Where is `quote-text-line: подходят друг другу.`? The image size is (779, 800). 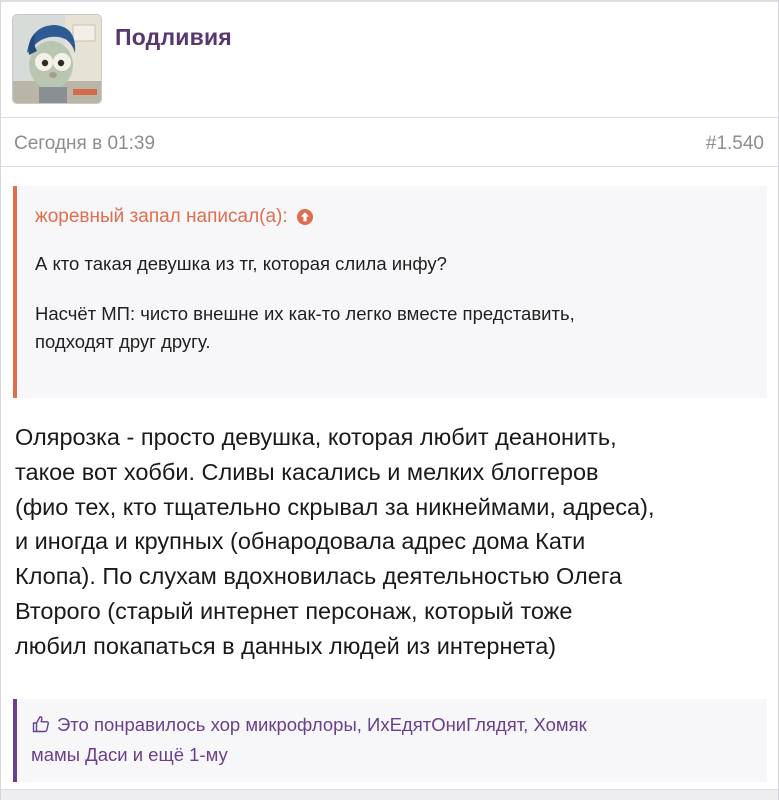 quote-text-line: подходят друг другу. is located at coordinates (123, 341).